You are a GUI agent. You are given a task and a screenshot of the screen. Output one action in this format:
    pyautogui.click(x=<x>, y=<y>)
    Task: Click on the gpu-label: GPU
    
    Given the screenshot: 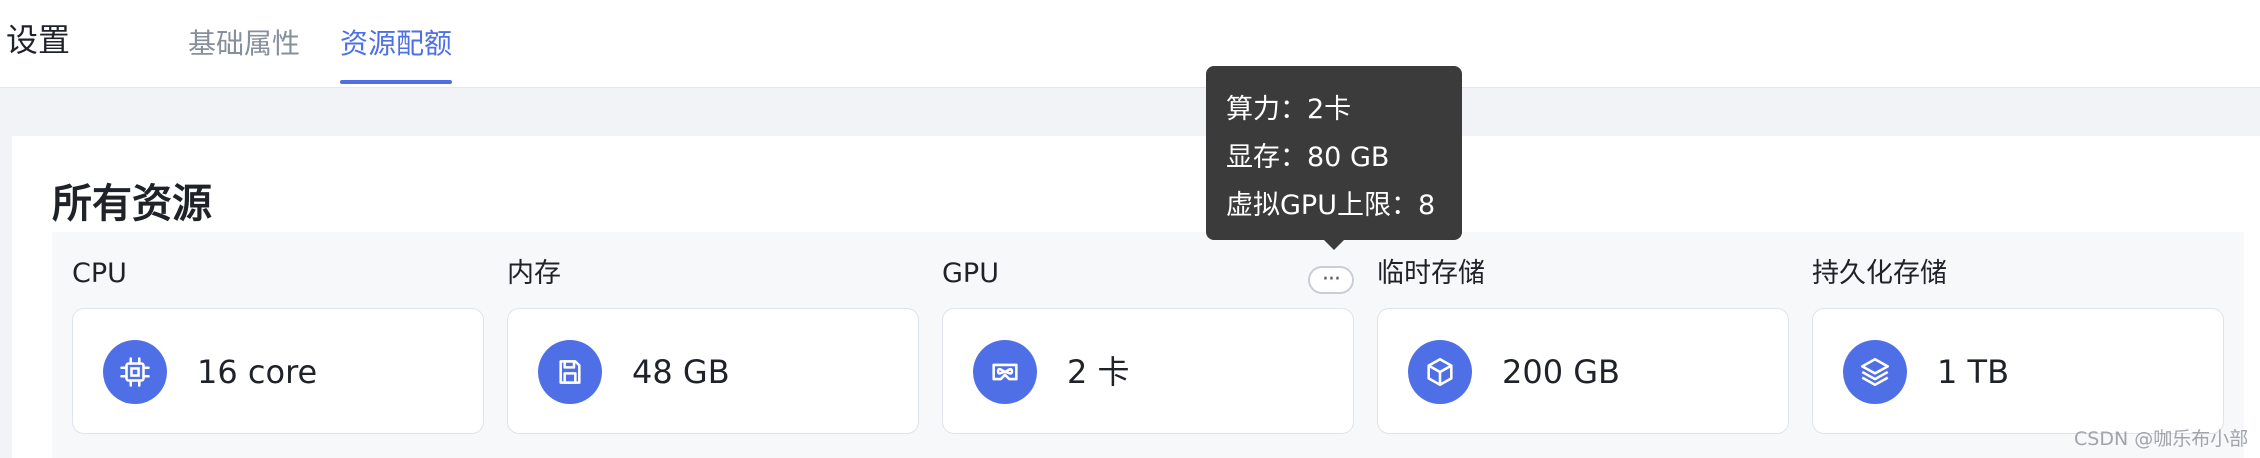 What is the action you would take?
    pyautogui.click(x=970, y=273)
    